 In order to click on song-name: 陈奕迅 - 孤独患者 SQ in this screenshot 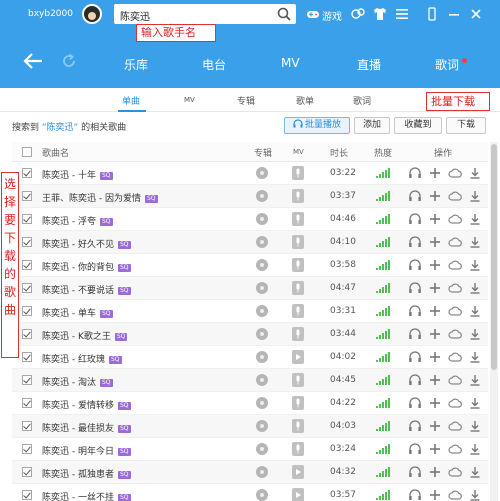, I will do `click(86, 473)`.